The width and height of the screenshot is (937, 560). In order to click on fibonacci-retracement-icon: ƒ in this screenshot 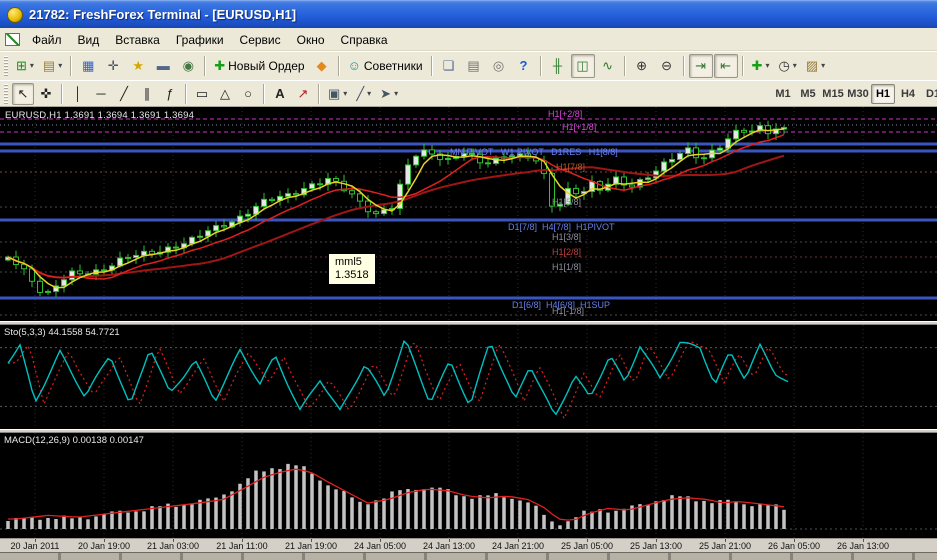, I will do `click(170, 93)`.